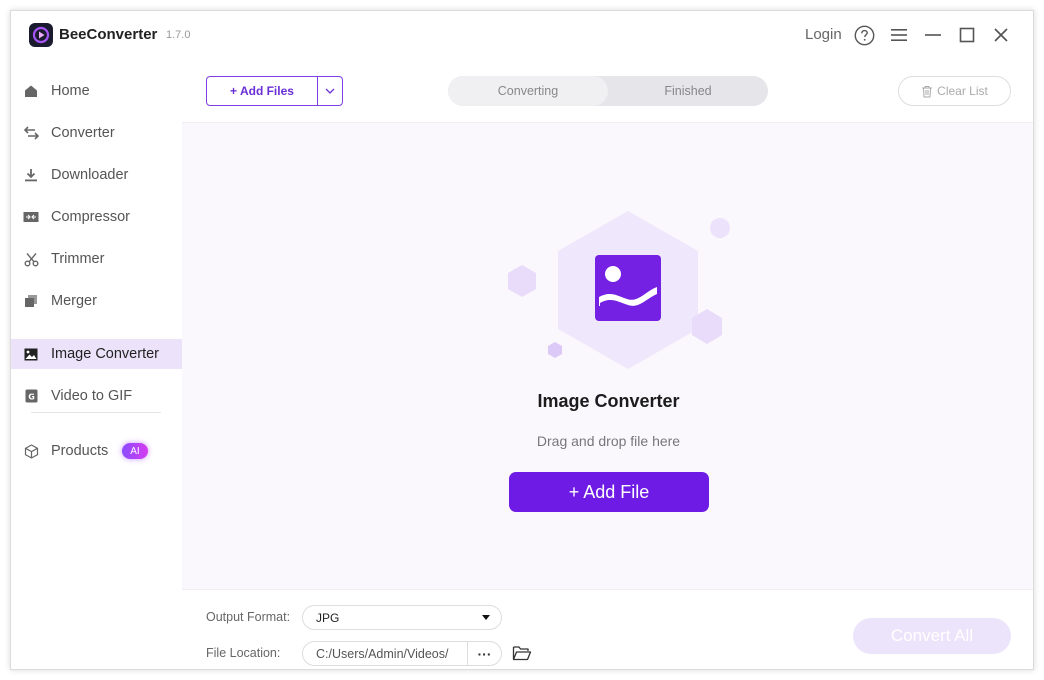 This screenshot has height=680, width=1044. I want to click on convert-all-button: Convert All, so click(932, 636).